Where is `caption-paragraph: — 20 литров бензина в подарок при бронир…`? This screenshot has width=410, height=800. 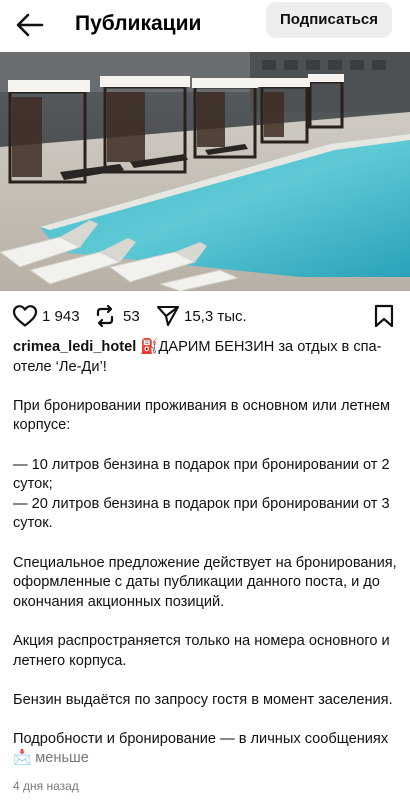 caption-paragraph: — 20 литров бензина в подарок при бронир… is located at coordinates (201, 513).